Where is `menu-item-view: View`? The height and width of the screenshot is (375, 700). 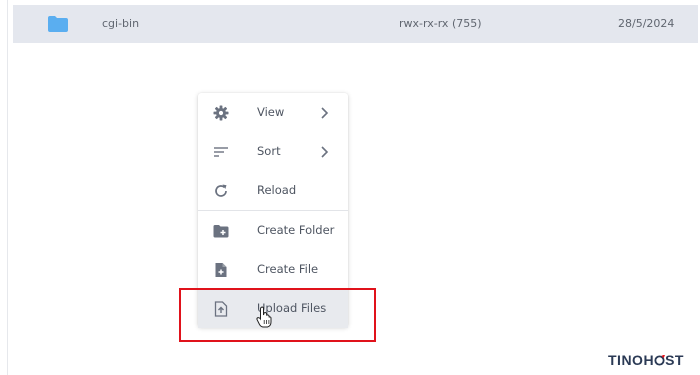
menu-item-view: View is located at coordinates (273, 112).